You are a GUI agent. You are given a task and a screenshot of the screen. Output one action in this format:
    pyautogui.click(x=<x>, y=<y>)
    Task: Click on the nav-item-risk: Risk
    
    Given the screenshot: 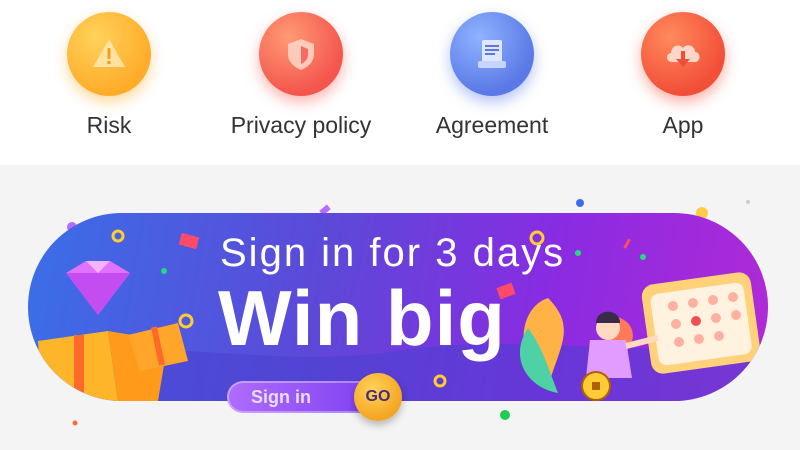 What is the action you would take?
    pyautogui.click(x=109, y=82)
    